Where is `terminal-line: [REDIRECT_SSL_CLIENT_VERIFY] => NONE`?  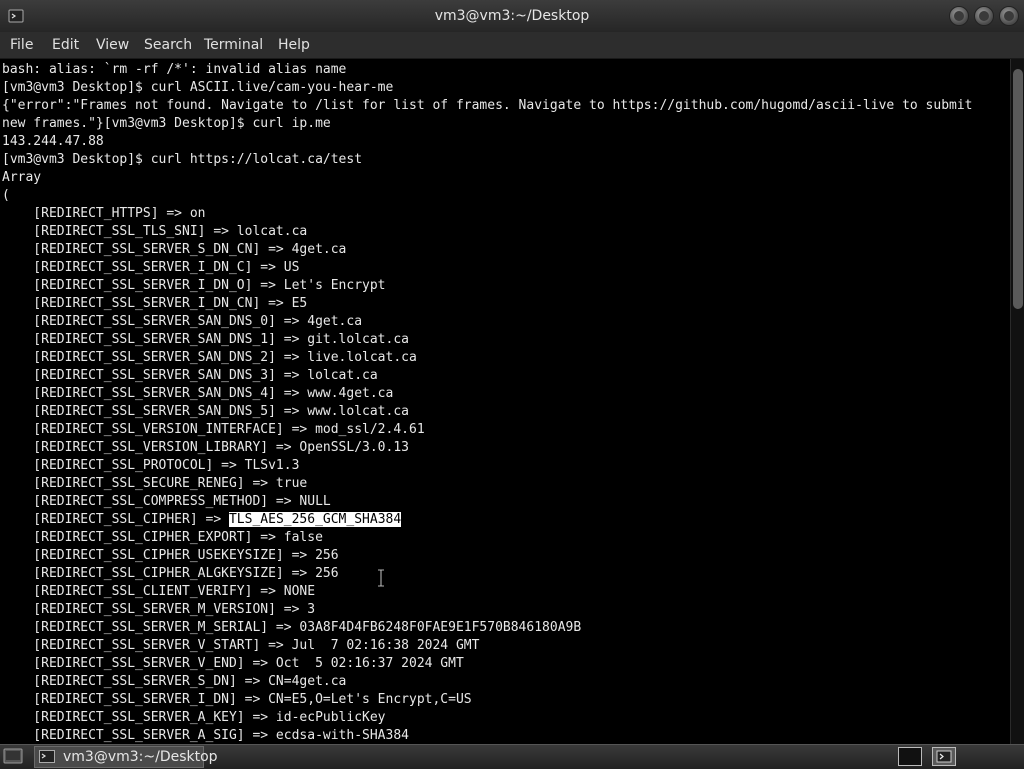 terminal-line: [REDIRECT_SSL_CLIENT_VERIFY] => NONE is located at coordinates (159, 591).